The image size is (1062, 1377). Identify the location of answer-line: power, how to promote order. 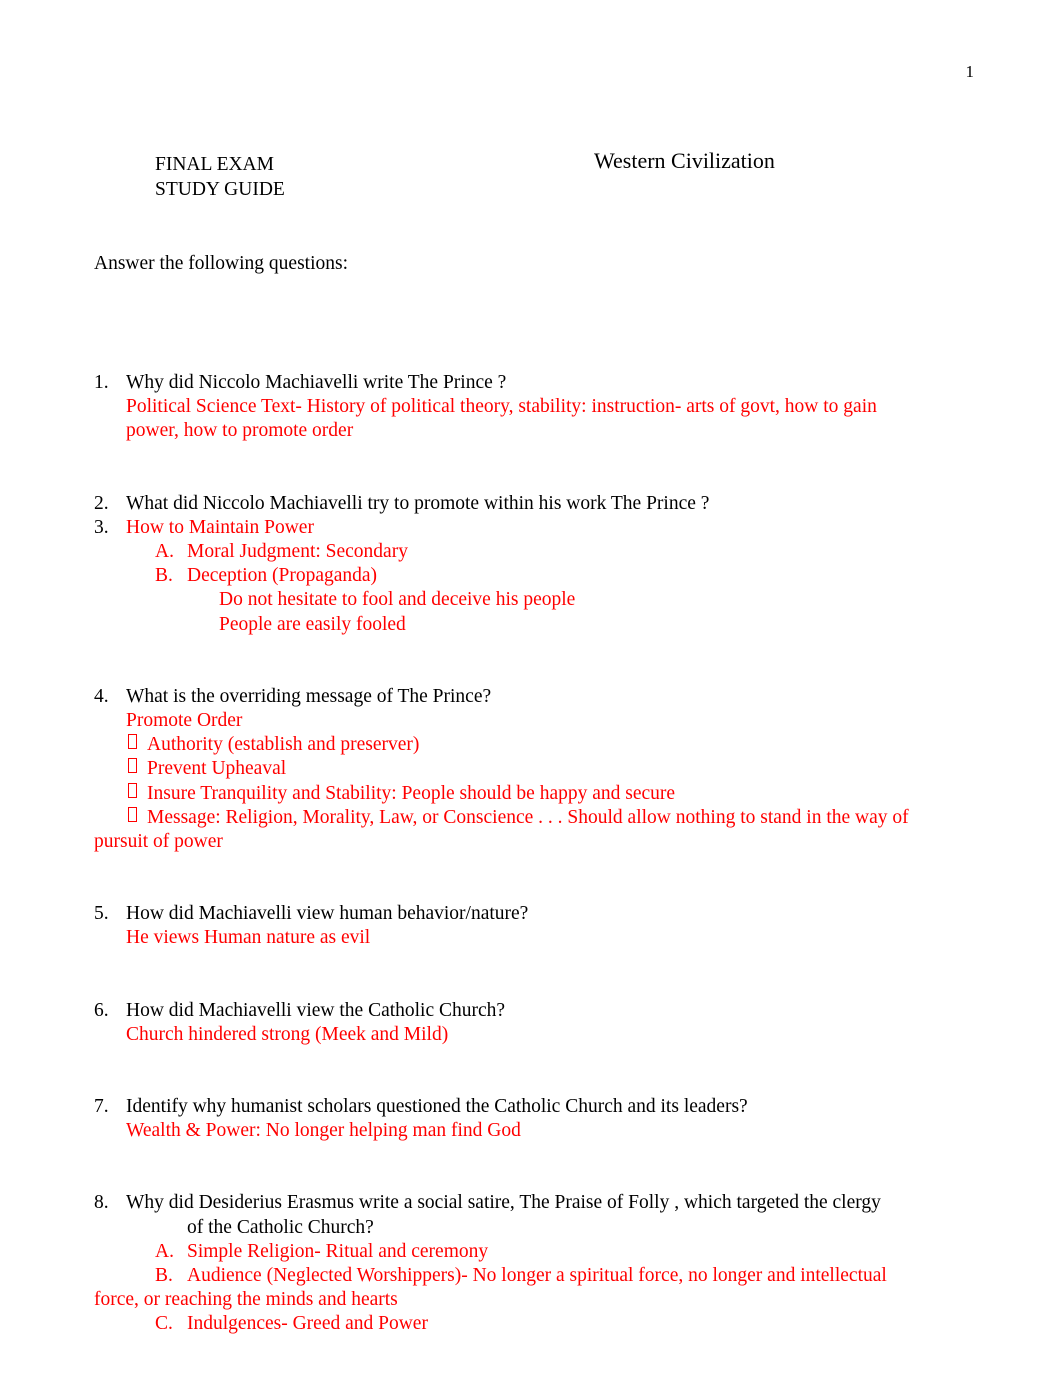
(240, 431).